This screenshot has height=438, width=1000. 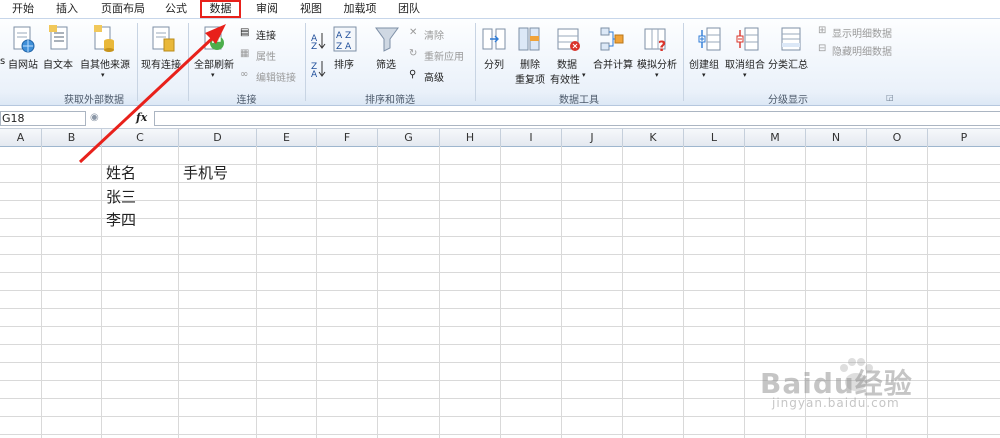 I want to click on column-header-h: H, so click(x=470, y=137).